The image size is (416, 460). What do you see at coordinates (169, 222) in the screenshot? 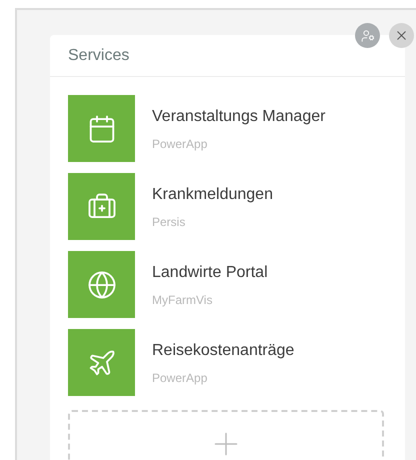
I see `service-source: Persis` at bounding box center [169, 222].